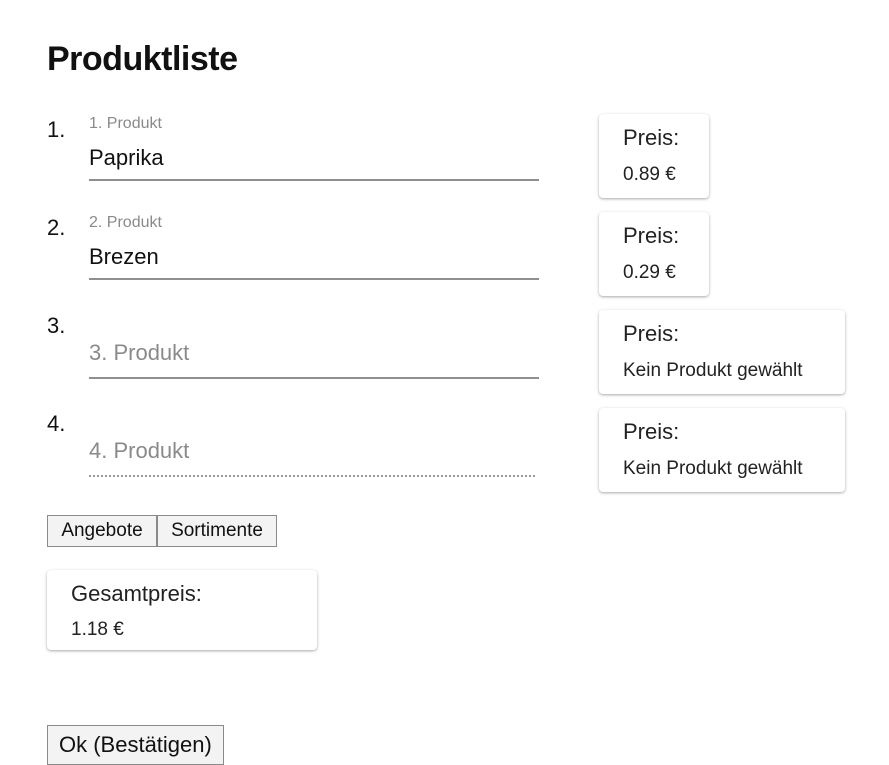 Image resolution: width=889 pixels, height=765 pixels. Describe the element at coordinates (125, 222) in the screenshot. I see `product-field-2-label: 2. Produkt` at that location.